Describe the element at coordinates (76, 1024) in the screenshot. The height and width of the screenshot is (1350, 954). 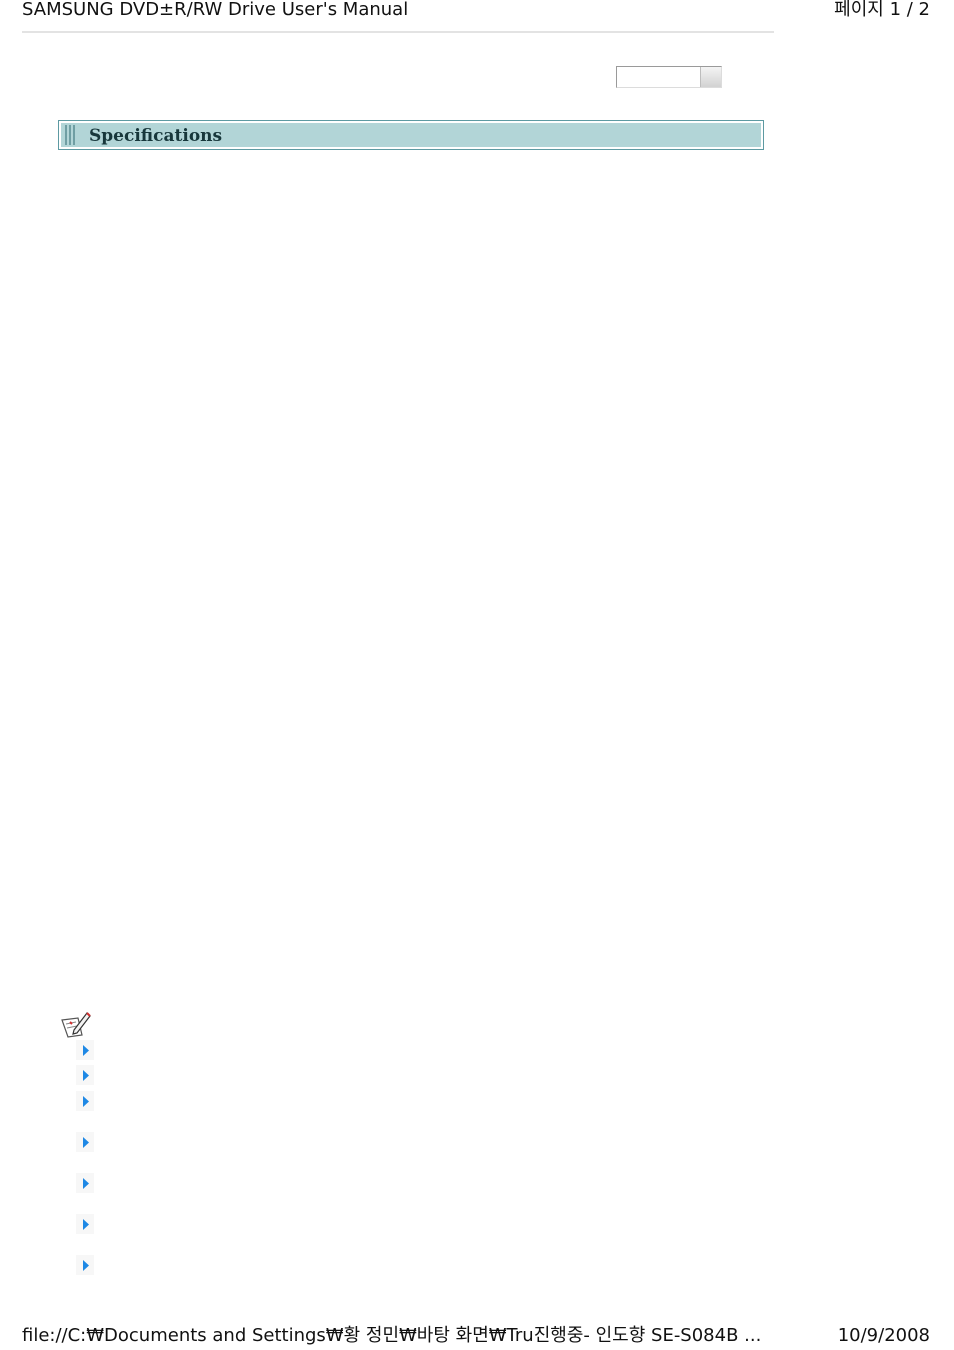
I see `note-pencil-icon` at that location.